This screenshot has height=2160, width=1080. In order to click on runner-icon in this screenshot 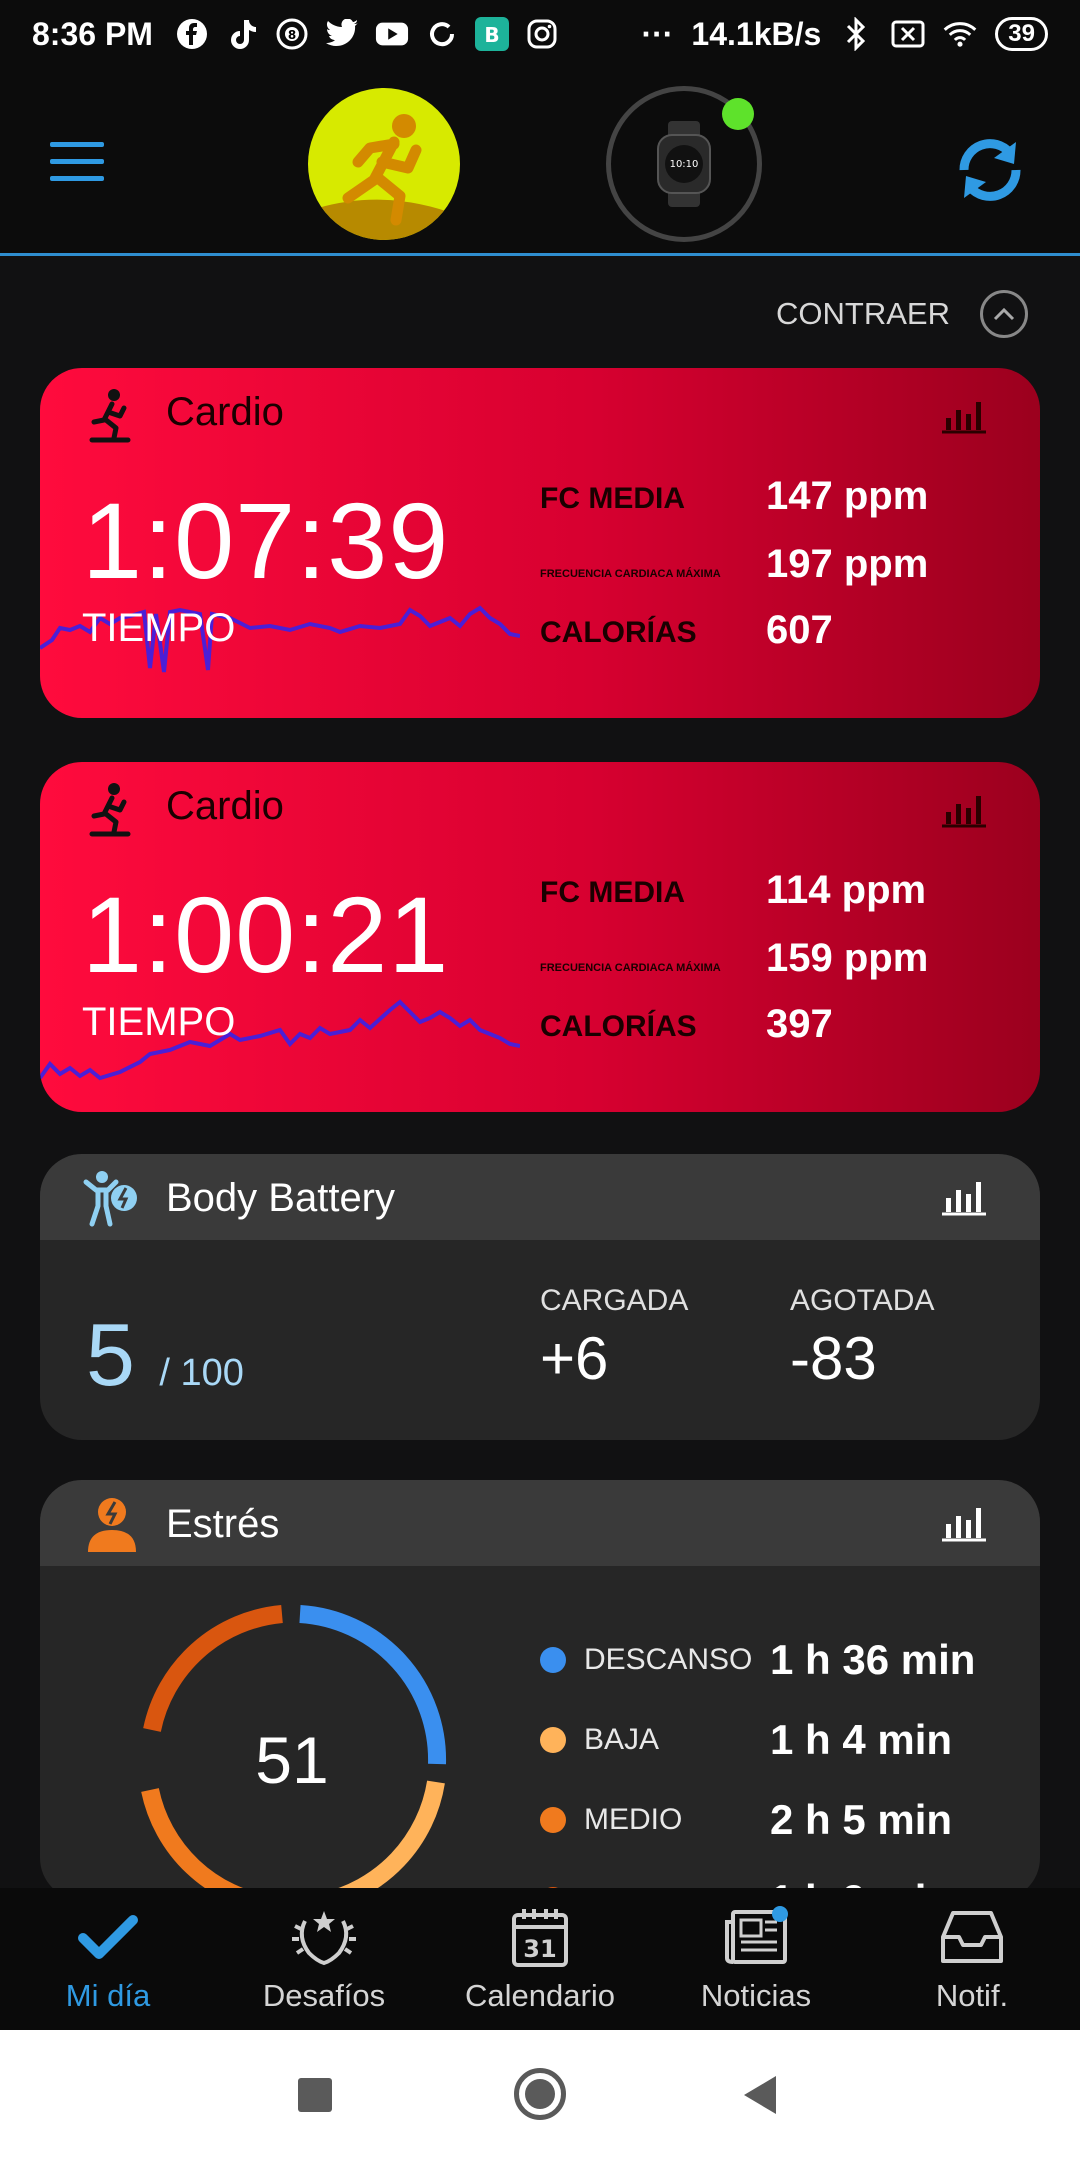, I will do `click(384, 164)`.